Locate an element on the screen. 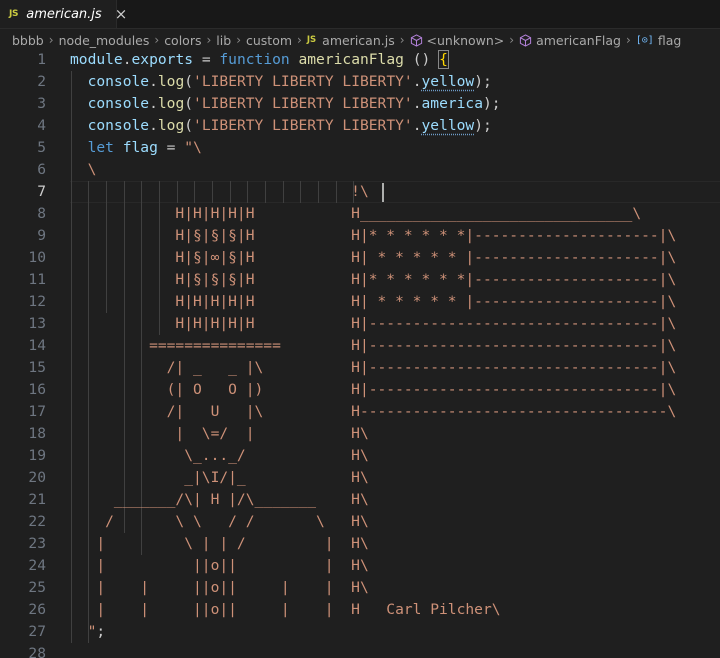 This screenshot has width=720, height=658. code-text: | ||o|| | H\ is located at coordinates (219, 565).